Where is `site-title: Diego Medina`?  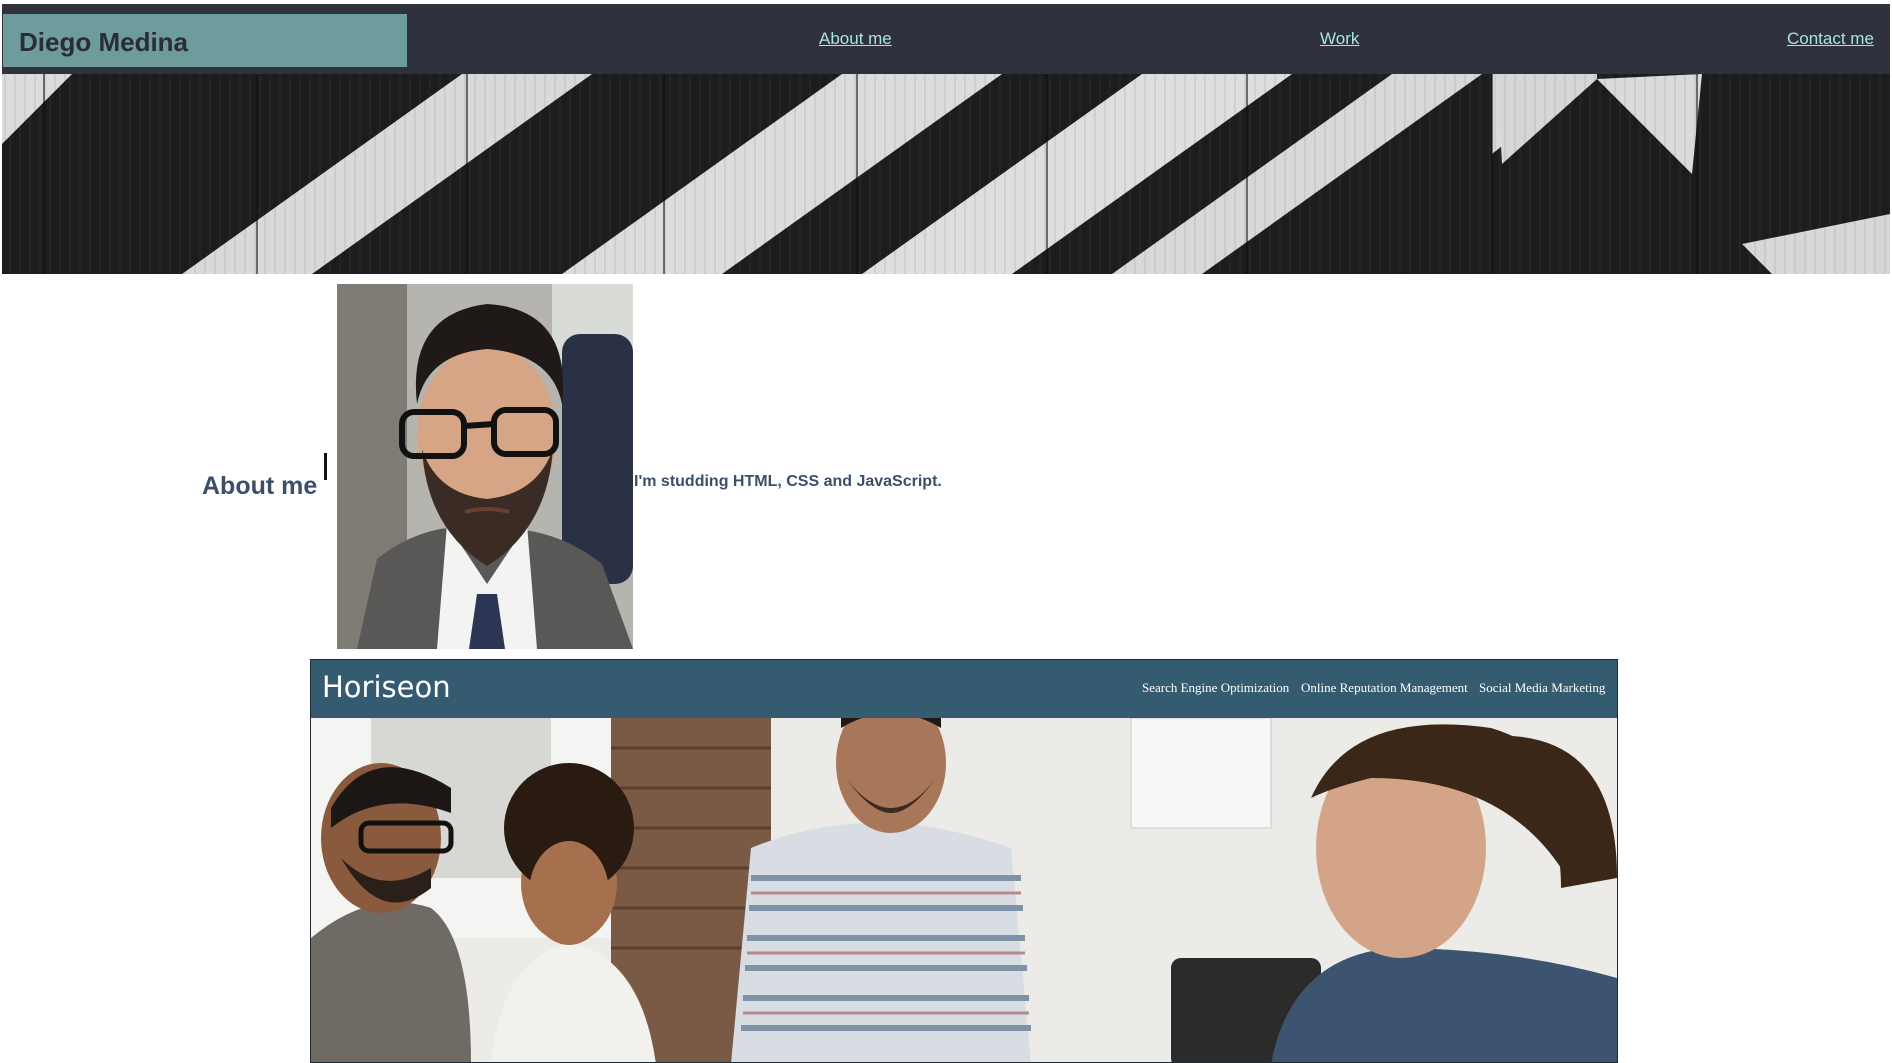 site-title: Diego Medina is located at coordinates (104, 42).